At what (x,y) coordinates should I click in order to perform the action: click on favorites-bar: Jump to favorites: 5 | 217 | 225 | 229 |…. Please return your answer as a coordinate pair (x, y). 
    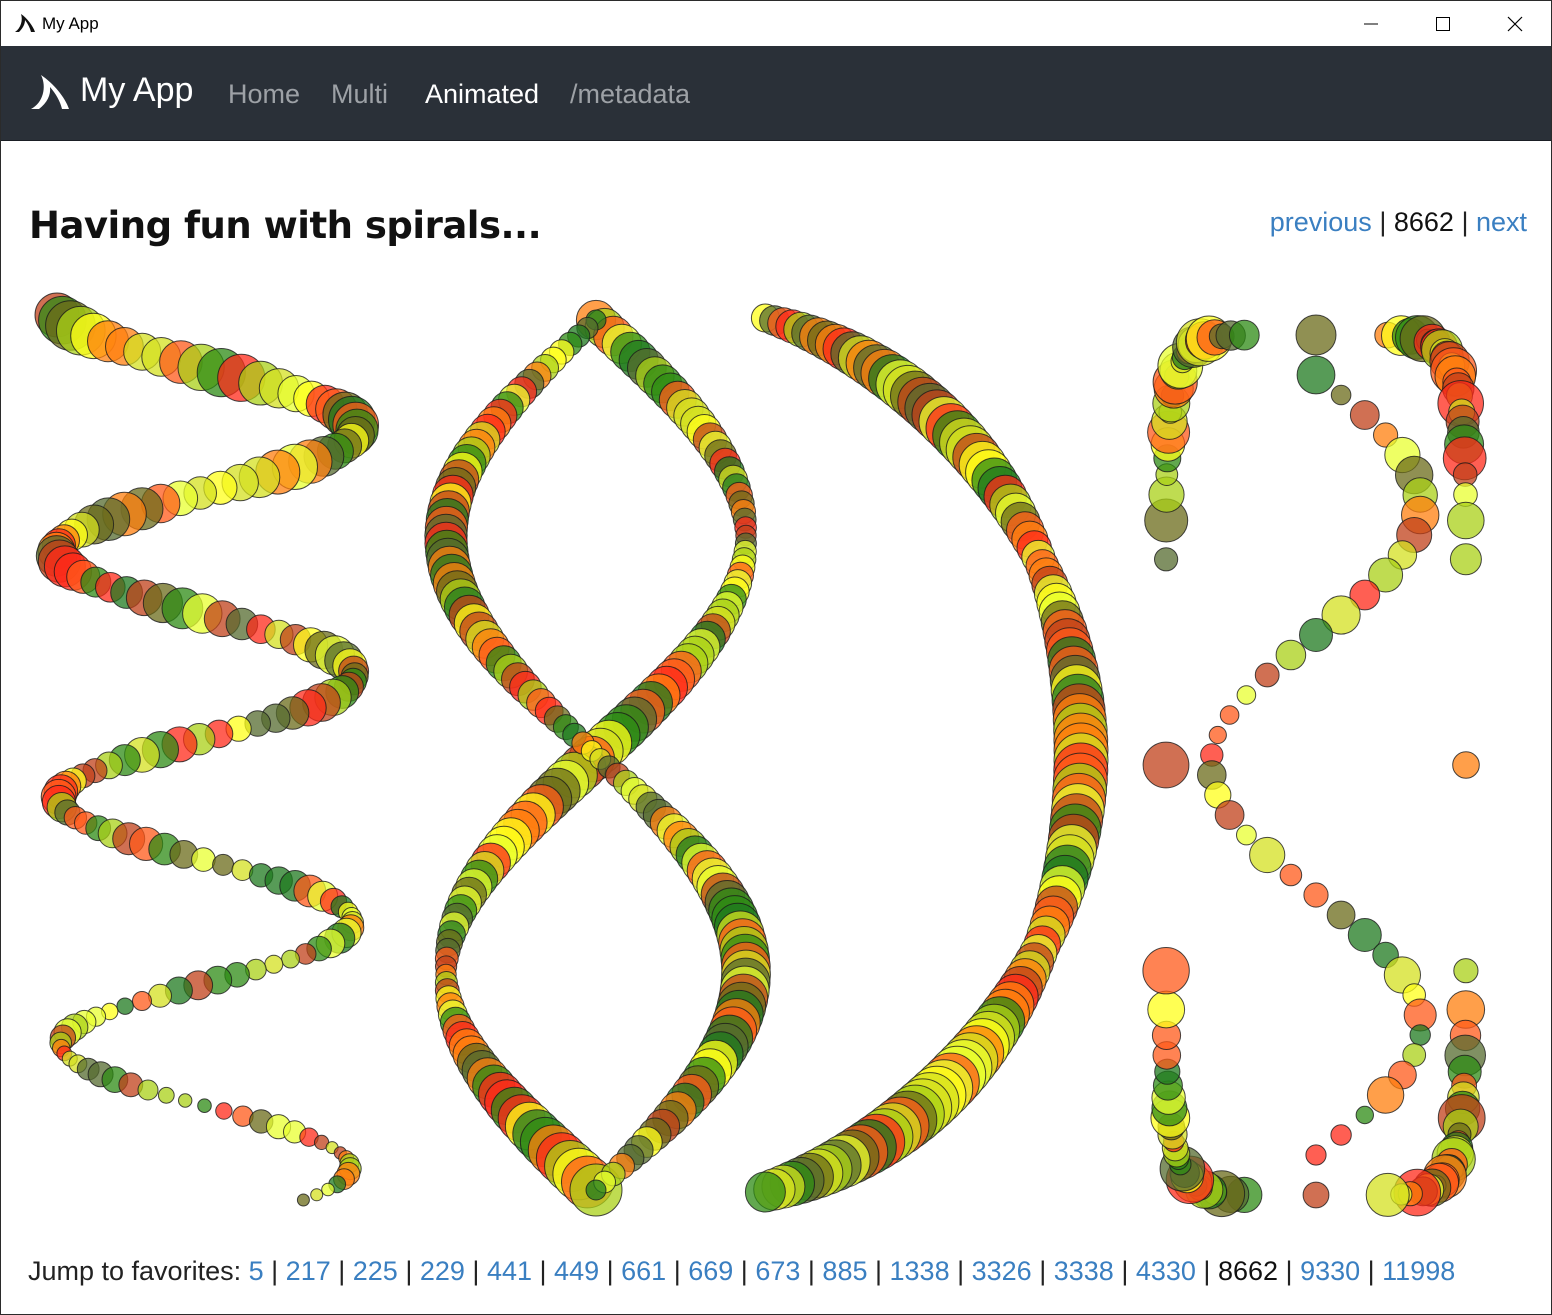
    Looking at the image, I should click on (741, 1271).